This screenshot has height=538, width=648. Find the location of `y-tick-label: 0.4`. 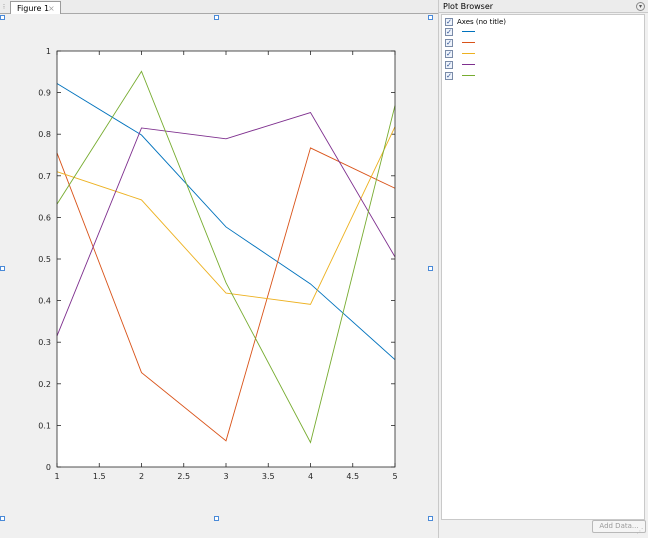

y-tick-label: 0.4 is located at coordinates (44, 301).